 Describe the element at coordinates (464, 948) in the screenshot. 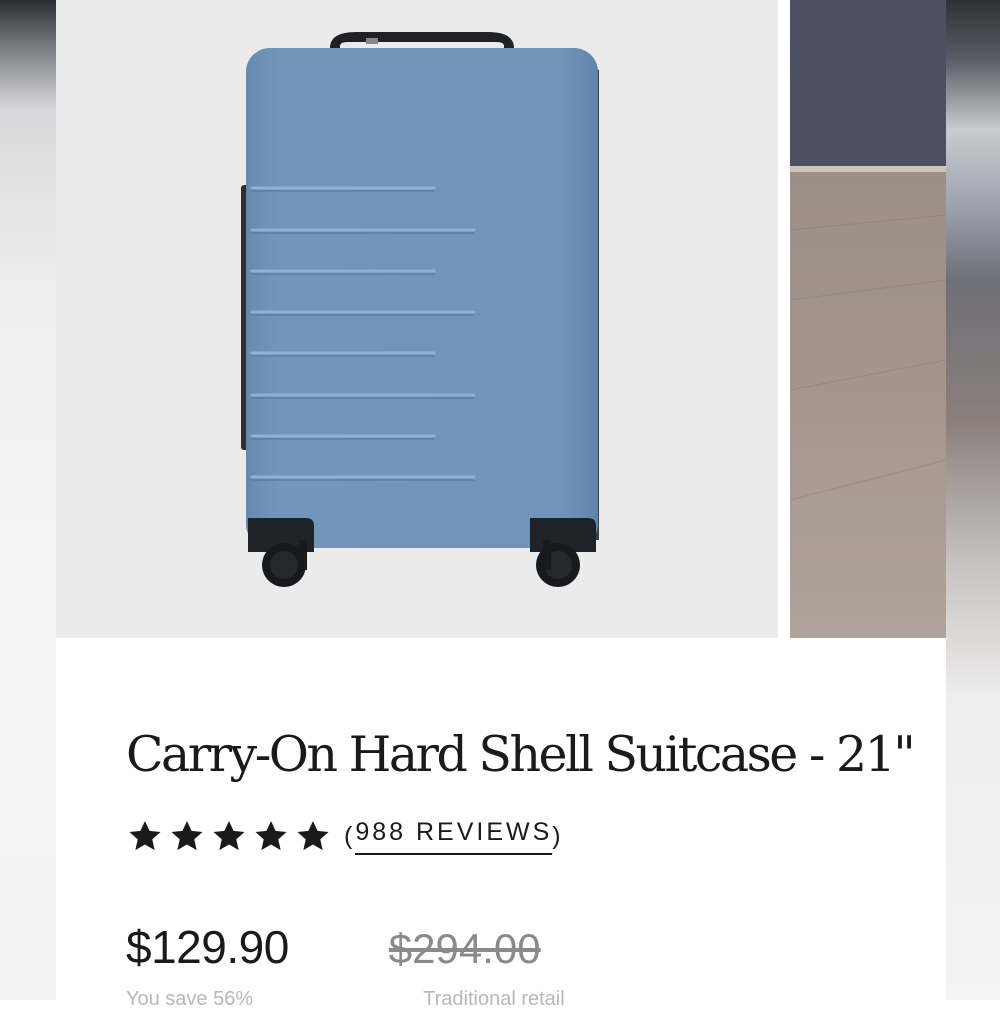

I see `original-price: $294.00` at that location.